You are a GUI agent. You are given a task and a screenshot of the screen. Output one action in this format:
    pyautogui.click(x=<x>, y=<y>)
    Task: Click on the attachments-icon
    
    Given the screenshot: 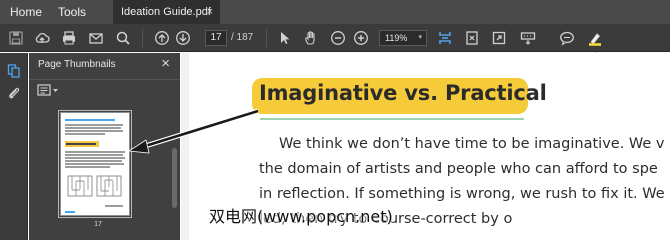 What is the action you would take?
    pyautogui.click(x=14, y=93)
    